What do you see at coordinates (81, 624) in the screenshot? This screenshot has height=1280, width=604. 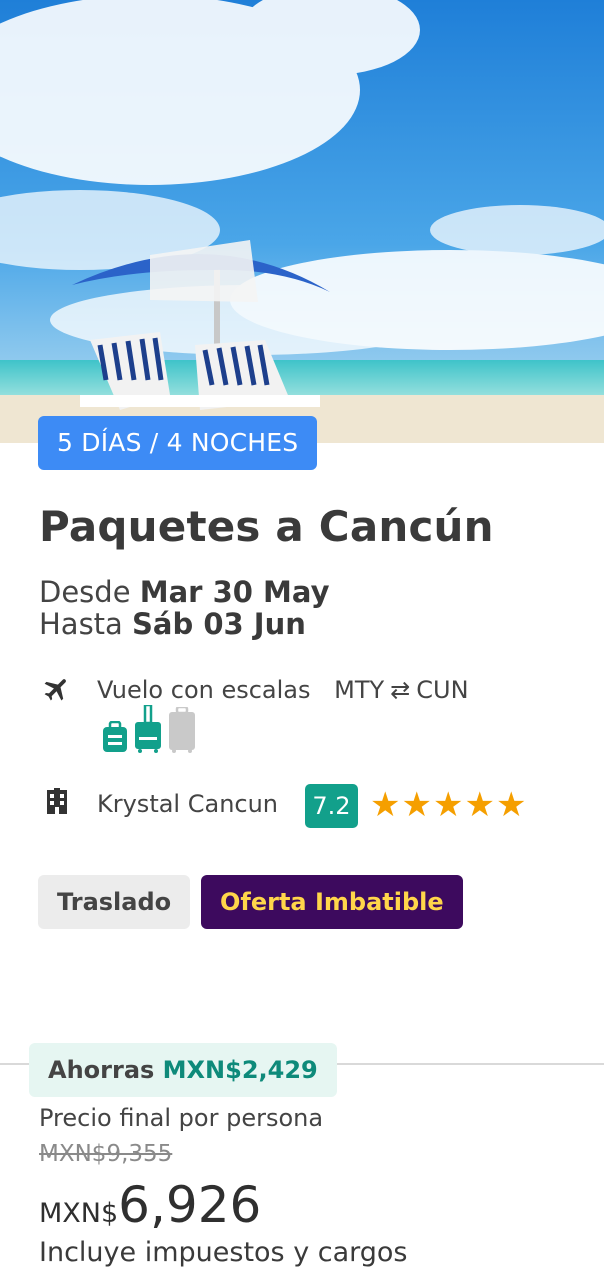 I see `to-label: Hasta` at bounding box center [81, 624].